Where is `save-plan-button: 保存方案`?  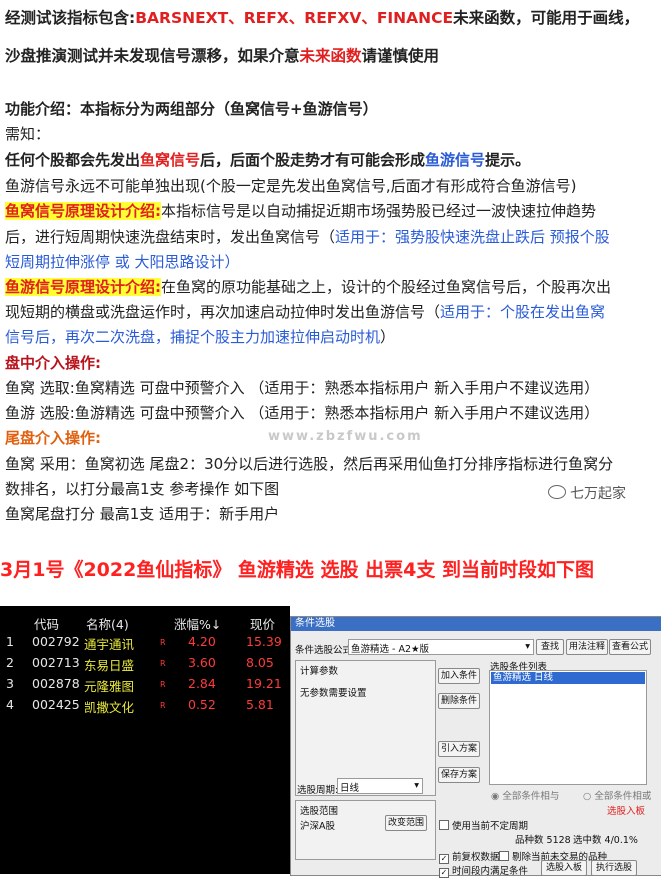 save-plan-button: 保存方案 is located at coordinates (459, 775).